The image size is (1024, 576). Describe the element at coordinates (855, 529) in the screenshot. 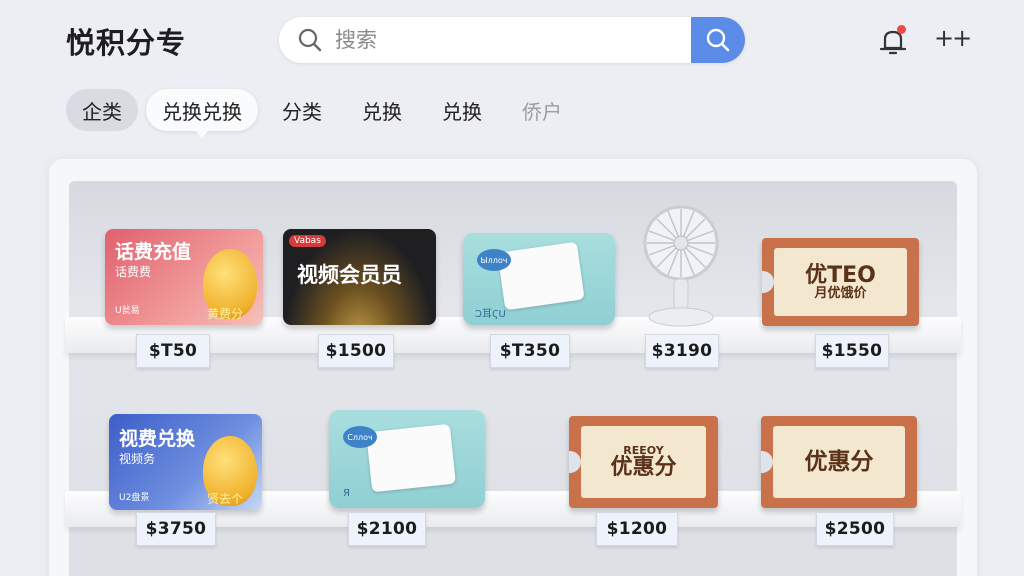

I see `price-tag: $2500` at that location.